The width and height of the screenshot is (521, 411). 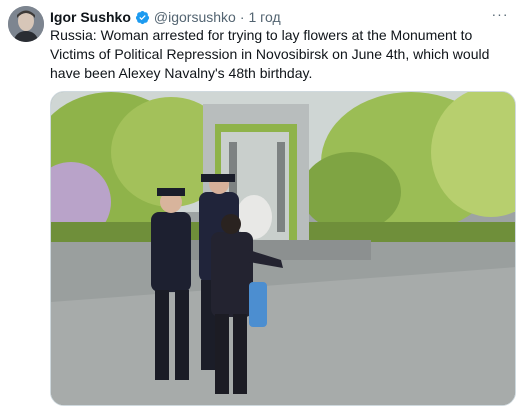 I want to click on verified-badge-icon, so click(x=142, y=17).